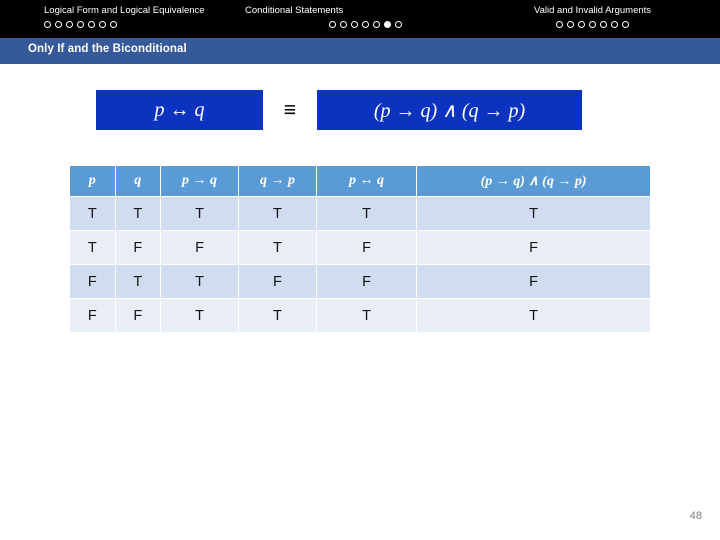 The width and height of the screenshot is (720, 540). I want to click on table-header-cell-p: p, so click(92, 181).